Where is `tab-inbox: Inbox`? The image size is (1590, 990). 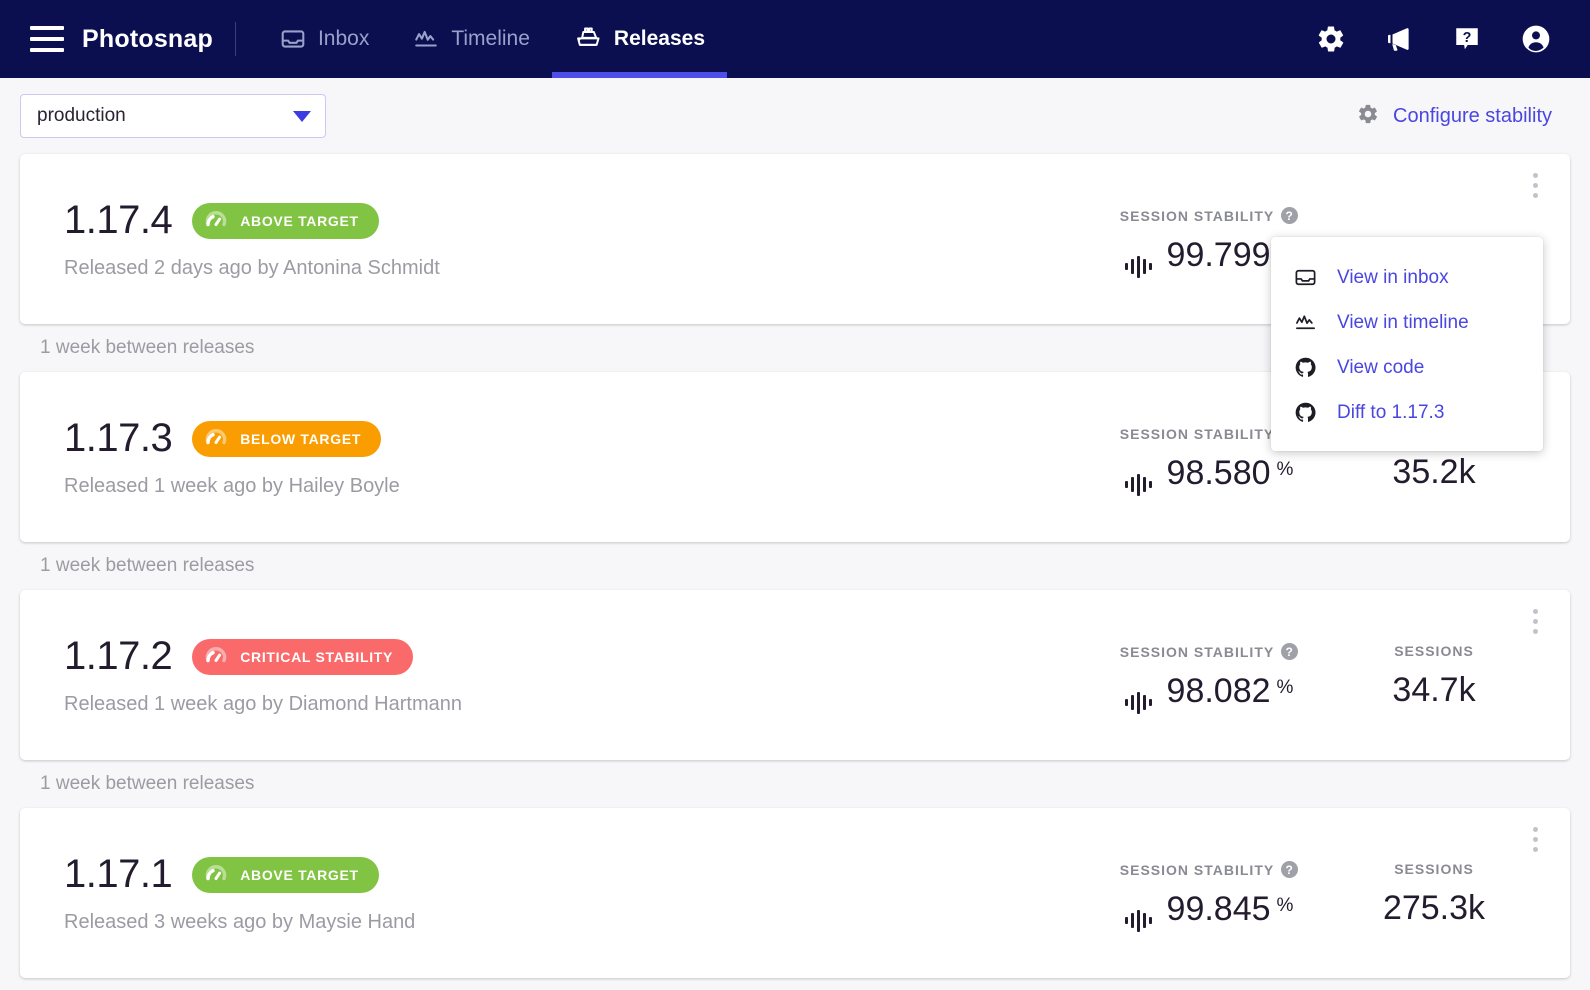 tab-inbox: Inbox is located at coordinates (324, 39).